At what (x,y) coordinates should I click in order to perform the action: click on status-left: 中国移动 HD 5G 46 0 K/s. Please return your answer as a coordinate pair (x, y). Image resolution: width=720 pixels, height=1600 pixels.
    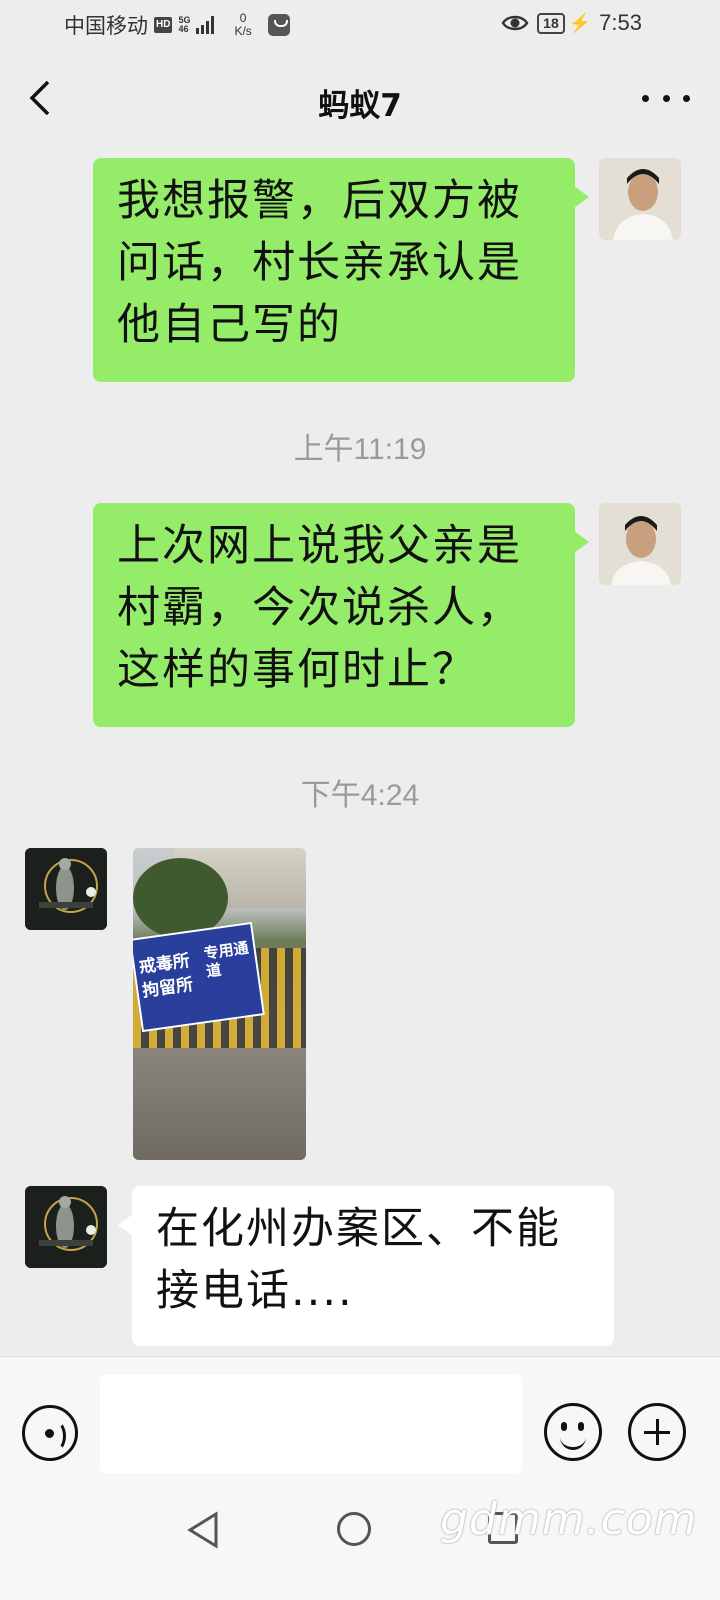
    Looking at the image, I should click on (177, 25).